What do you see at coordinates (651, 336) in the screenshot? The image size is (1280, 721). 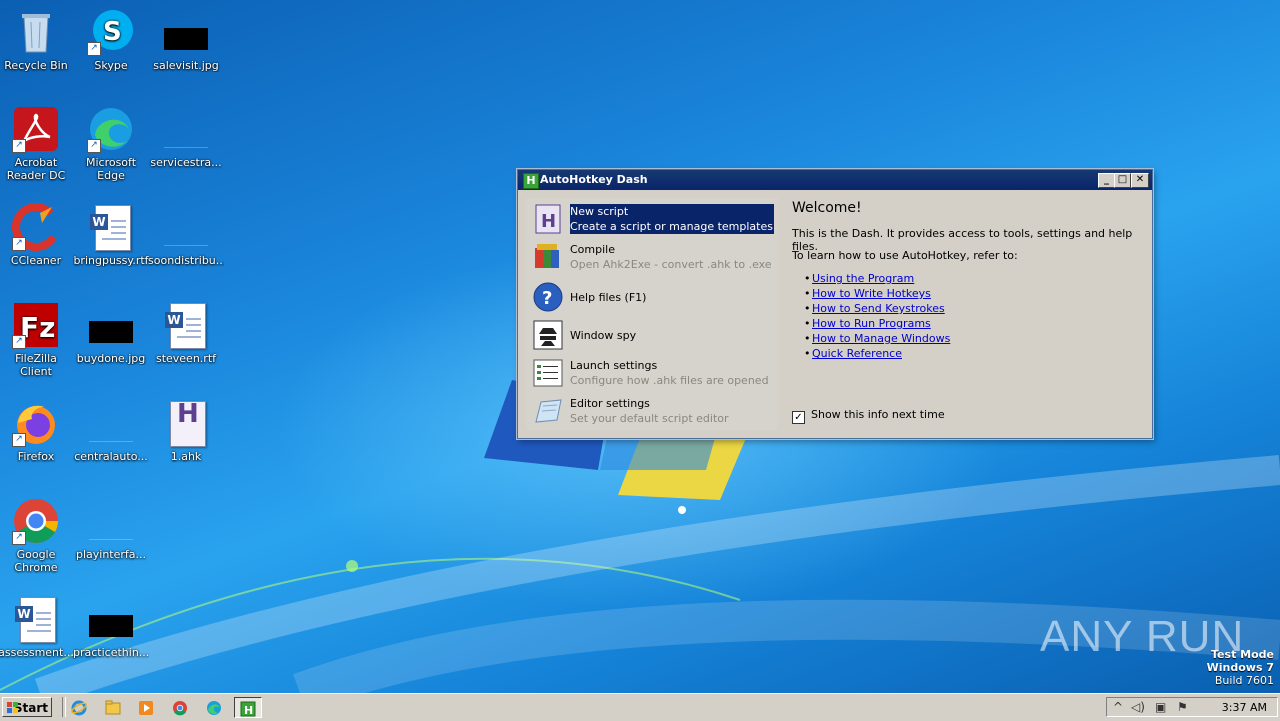 I see `dash-item-window-spy: Window spy` at bounding box center [651, 336].